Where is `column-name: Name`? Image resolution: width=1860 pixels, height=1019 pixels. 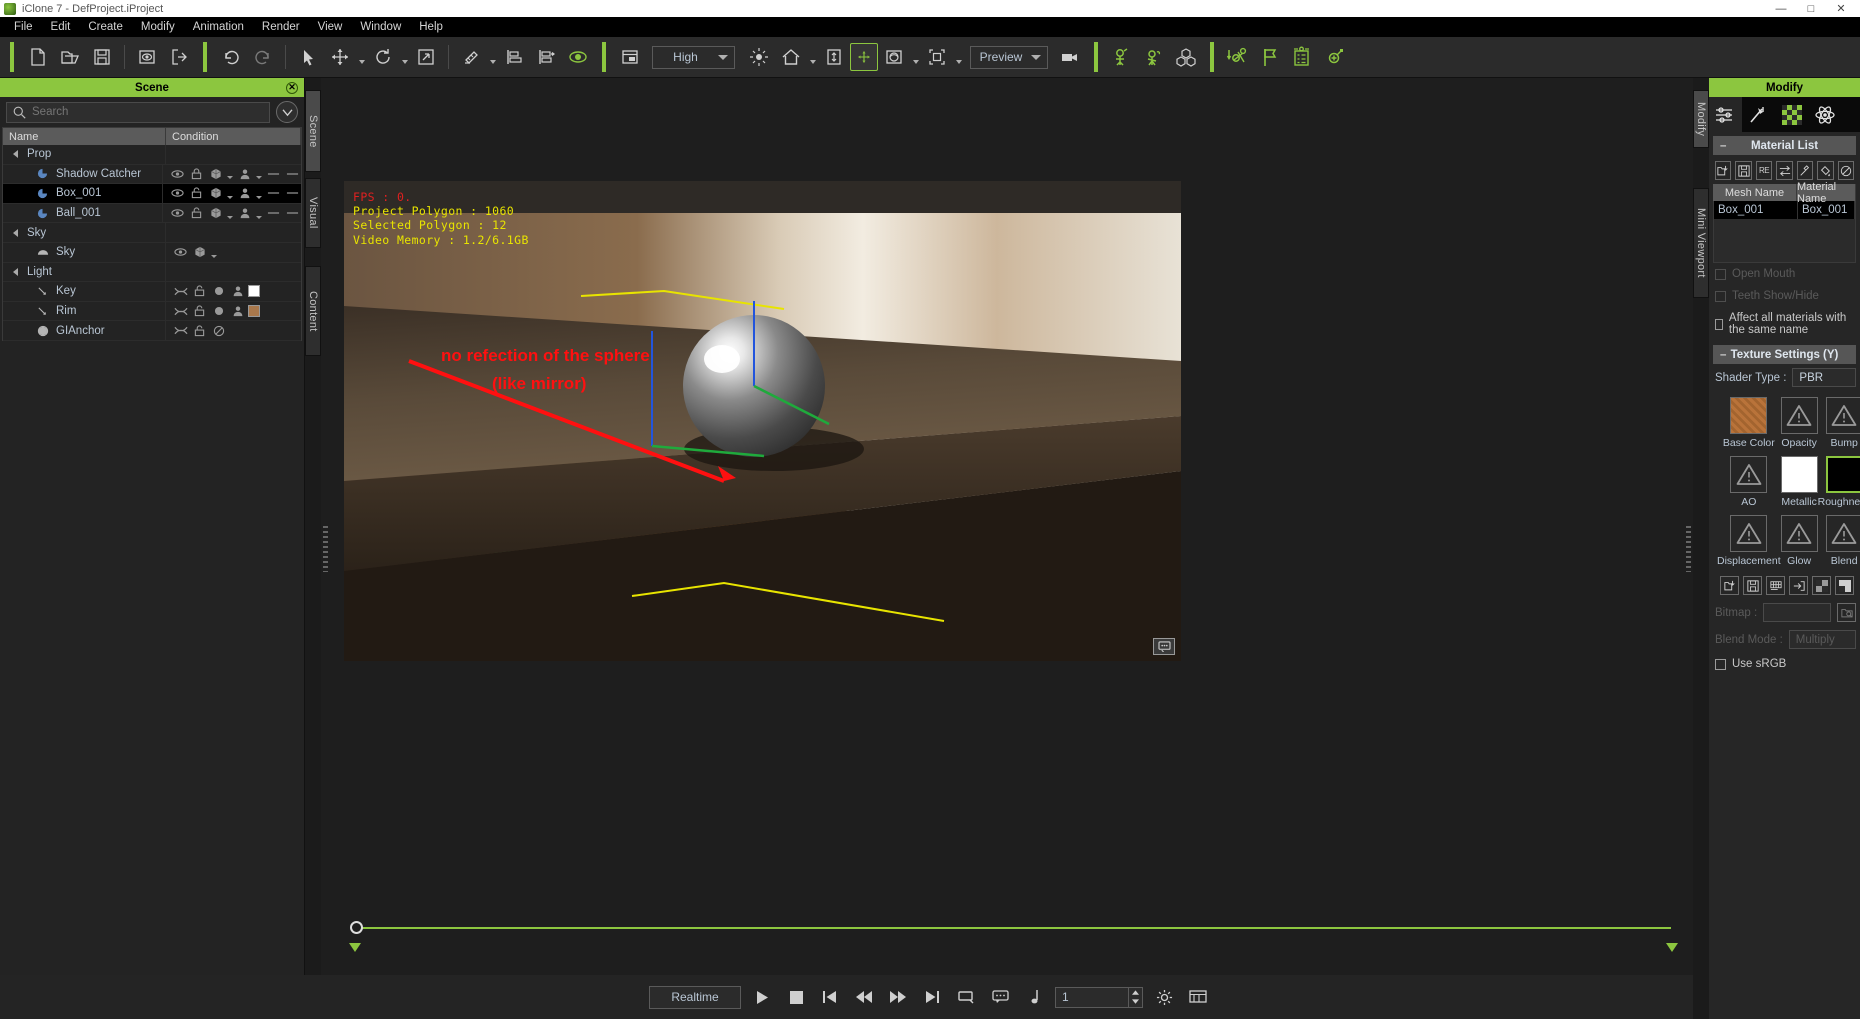 column-name: Name is located at coordinates (84, 136).